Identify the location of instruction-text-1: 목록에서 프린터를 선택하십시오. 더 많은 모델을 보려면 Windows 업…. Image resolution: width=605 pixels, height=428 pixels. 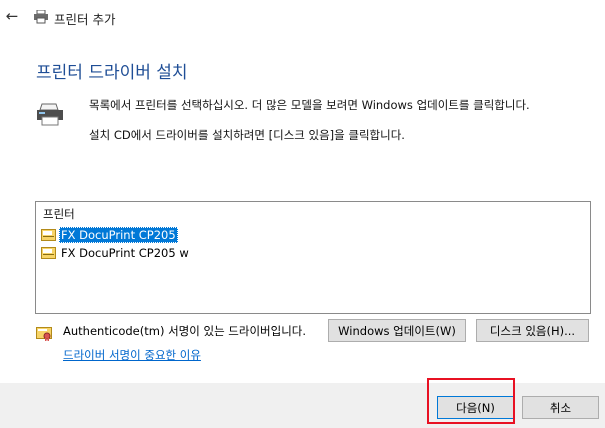
(309, 105).